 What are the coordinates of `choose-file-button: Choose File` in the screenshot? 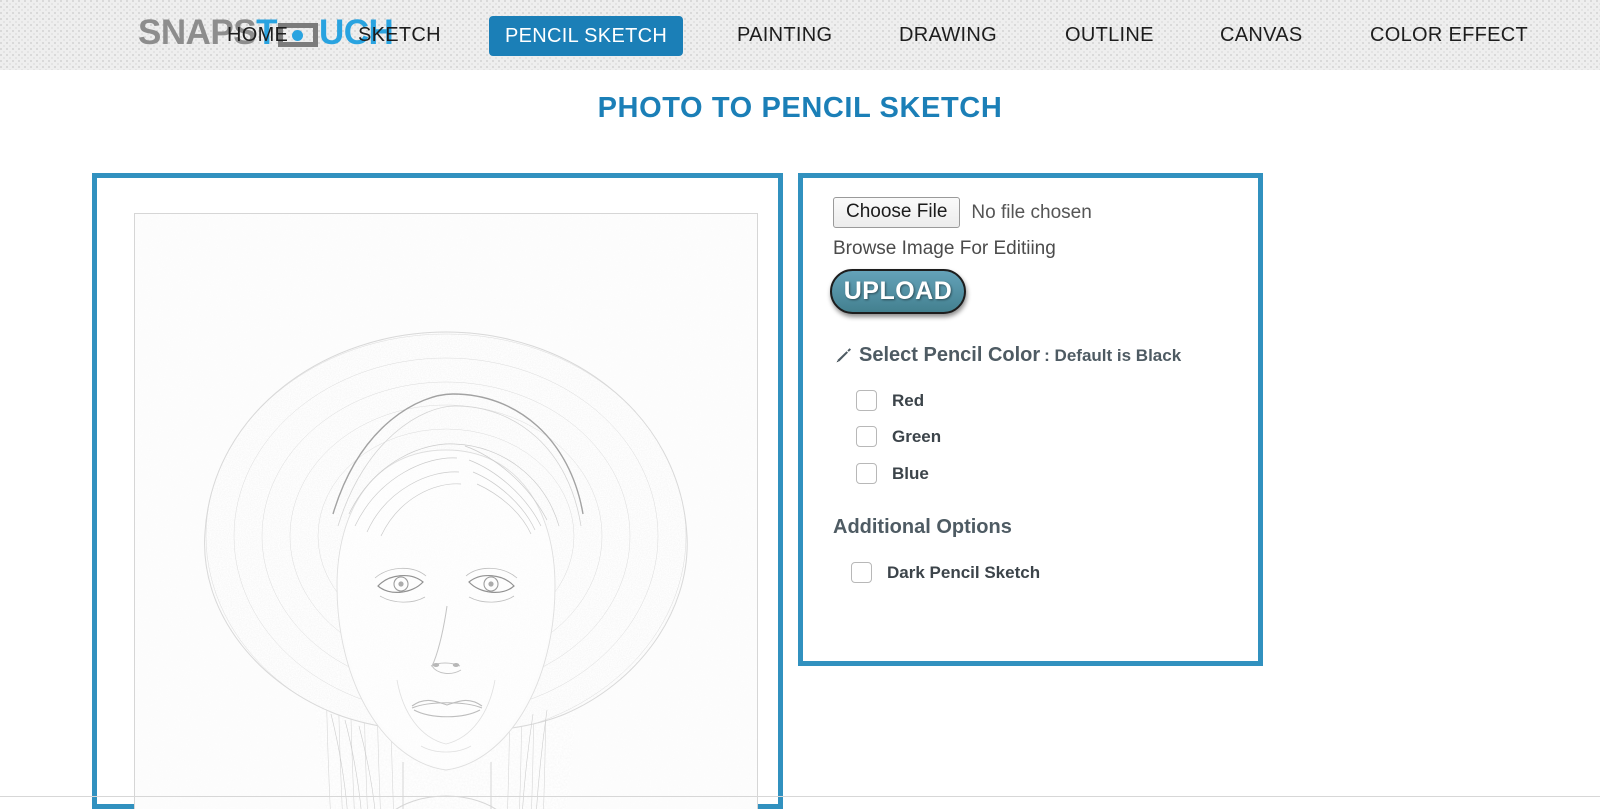 It's located at (897, 212).